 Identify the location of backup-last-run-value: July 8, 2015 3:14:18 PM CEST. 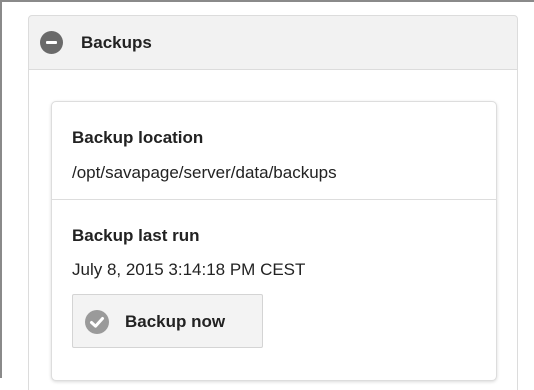
(189, 269).